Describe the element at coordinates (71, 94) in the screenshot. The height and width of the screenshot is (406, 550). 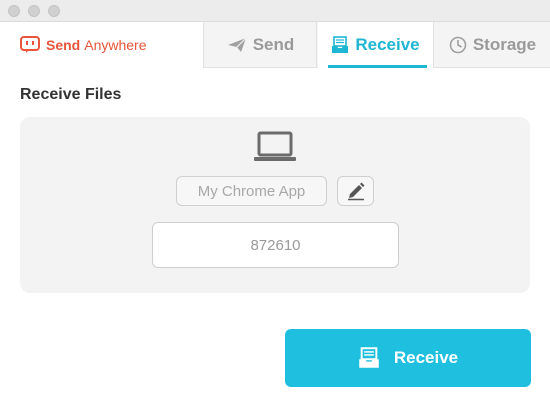
I see `page-title: Receive Files` at that location.